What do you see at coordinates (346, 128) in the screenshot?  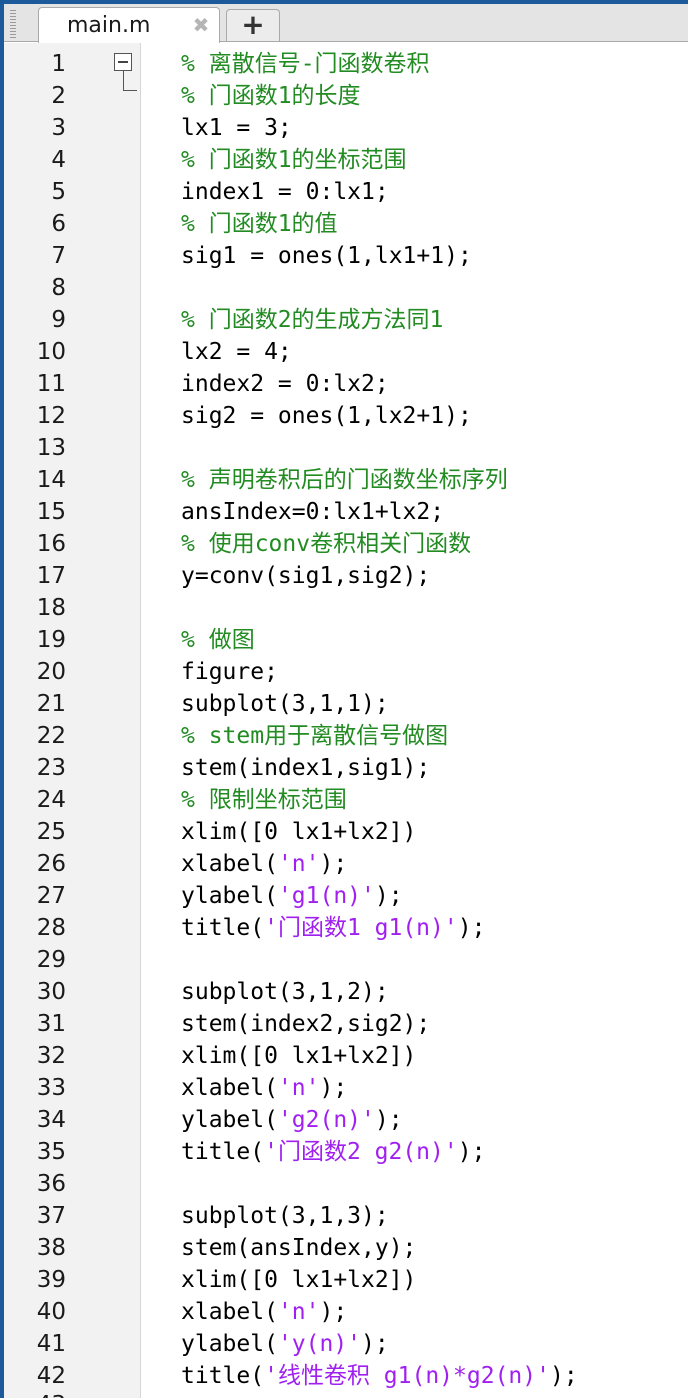 I see `code-line: 3 lx1 = 3;` at bounding box center [346, 128].